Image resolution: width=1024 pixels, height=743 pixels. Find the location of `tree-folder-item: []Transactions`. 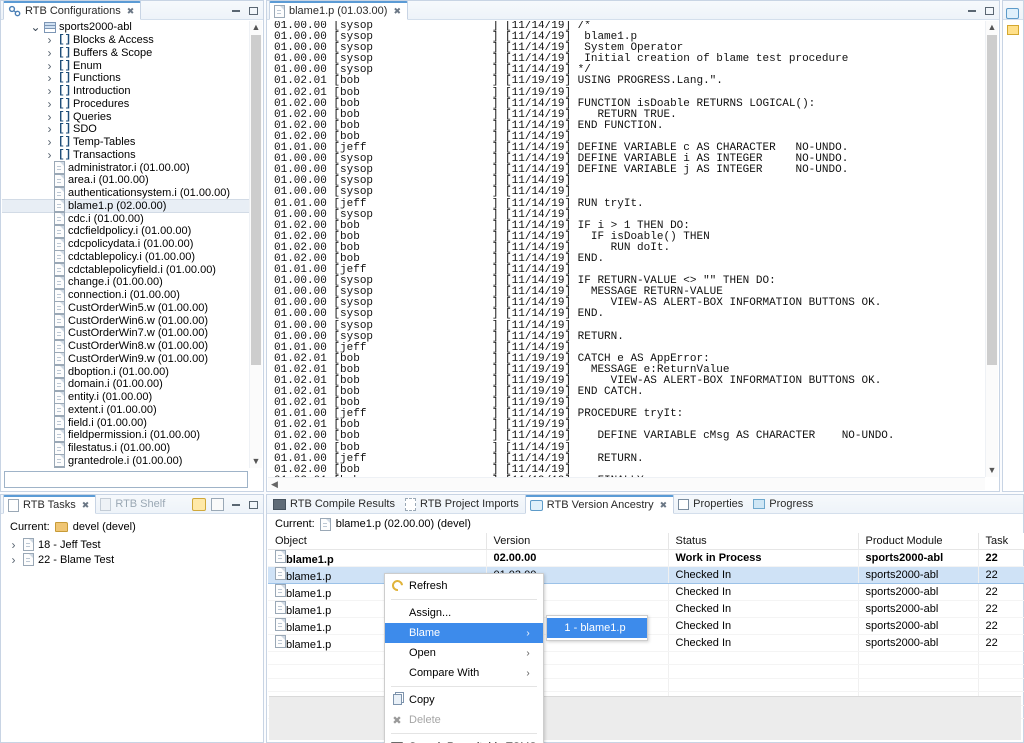

tree-folder-item: []Transactions is located at coordinates (132, 155).